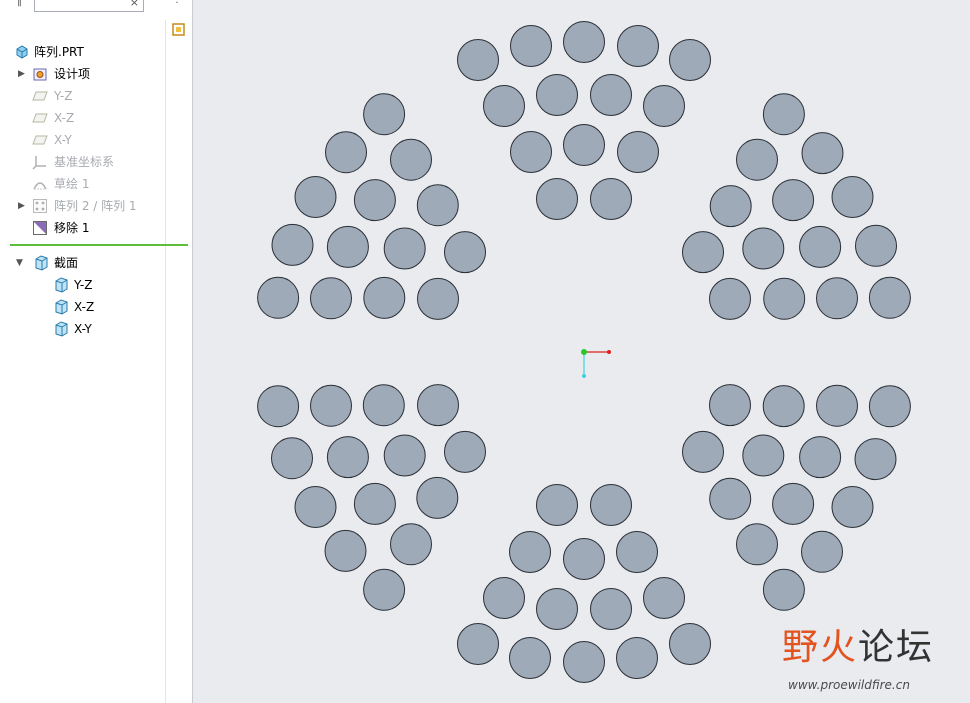 The width and height of the screenshot is (970, 703). Describe the element at coordinates (93, 184) in the screenshot. I see `tree-item: 草绘 1` at that location.